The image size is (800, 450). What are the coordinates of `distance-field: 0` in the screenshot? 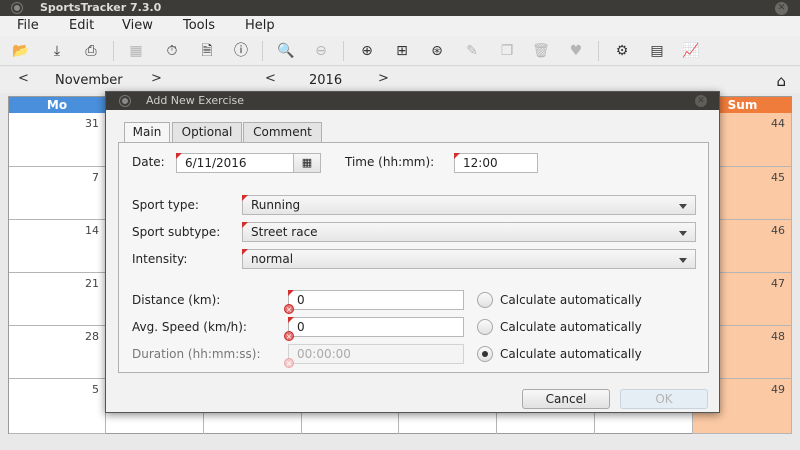 It's located at (376, 300).